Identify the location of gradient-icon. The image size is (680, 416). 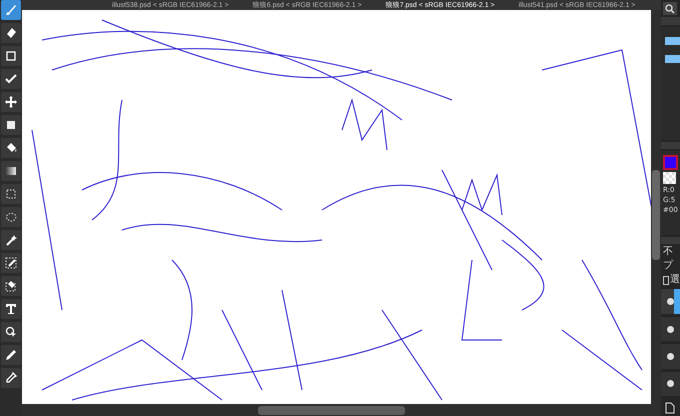
(11, 171).